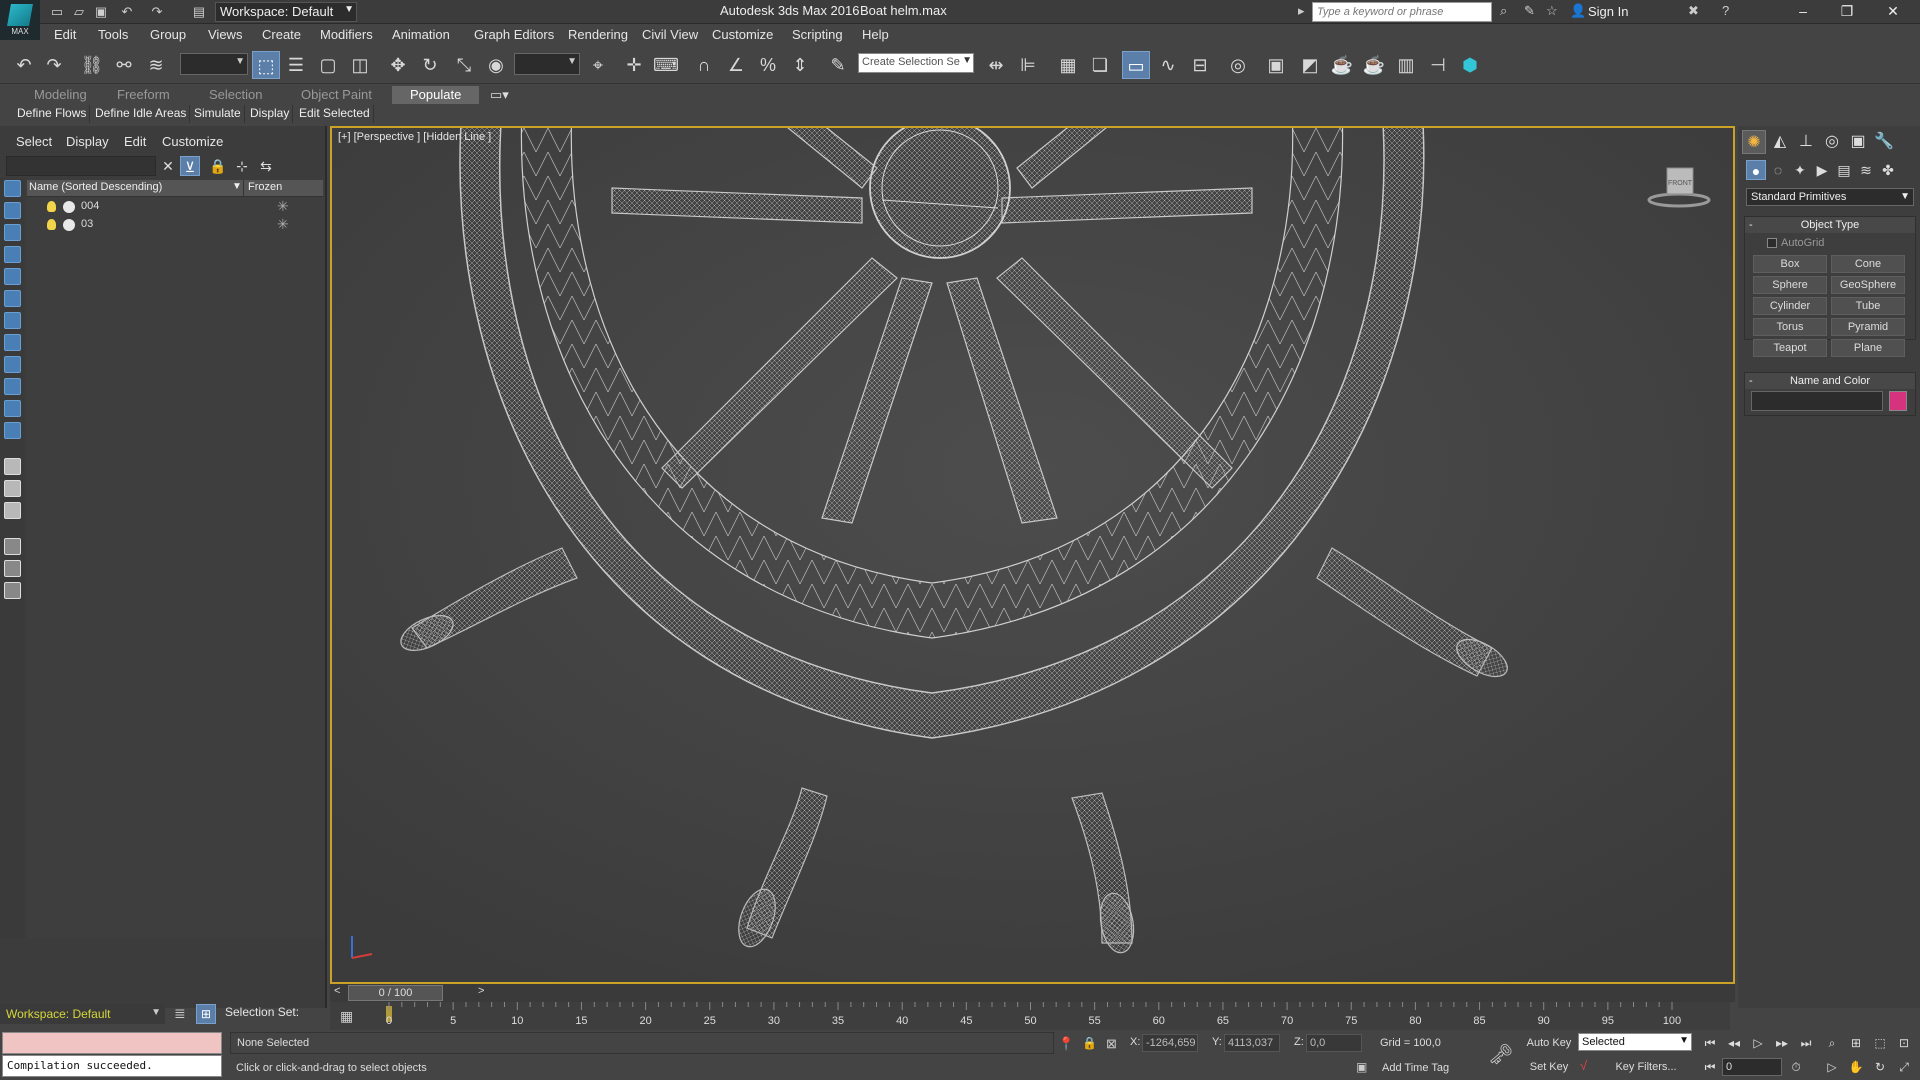 This screenshot has width=1920, height=1080. What do you see at coordinates (1754, 142) in the screenshot?
I see `create-tab-icon: ✺` at bounding box center [1754, 142].